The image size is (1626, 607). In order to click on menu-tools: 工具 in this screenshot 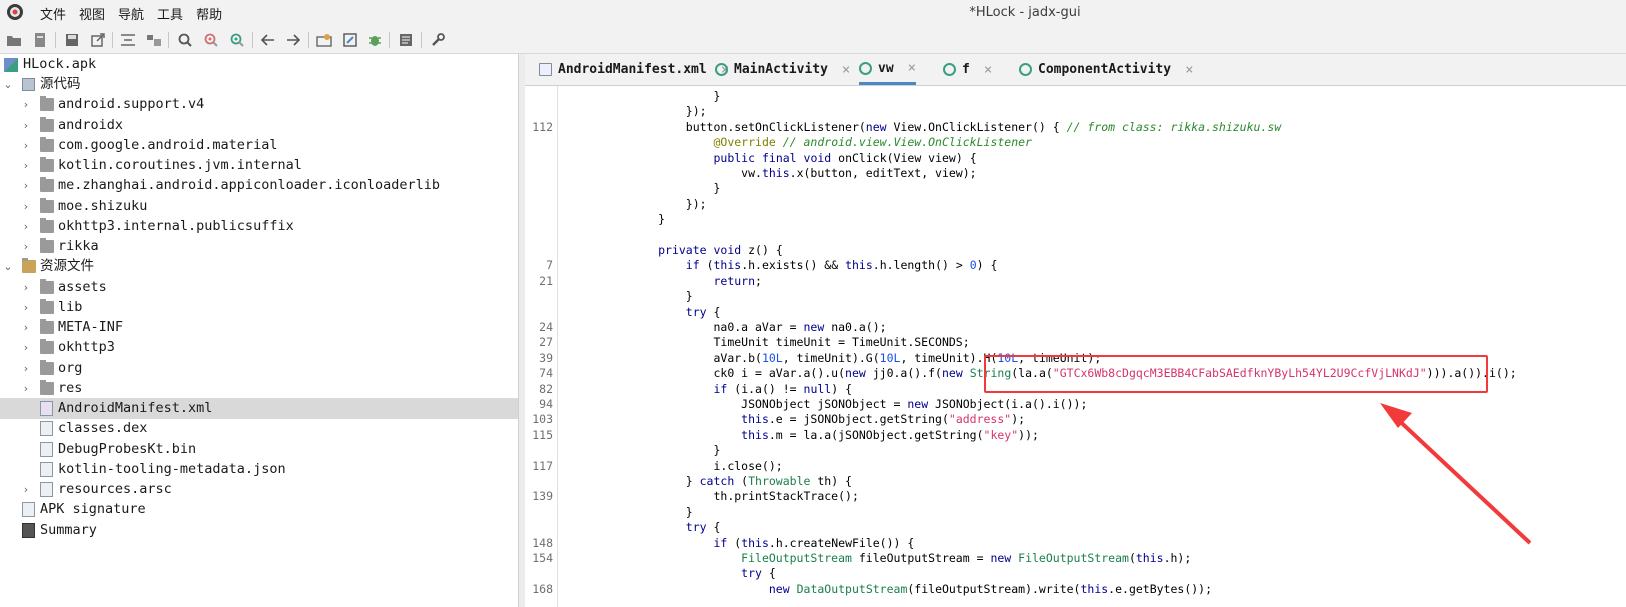, I will do `click(176, 13)`.